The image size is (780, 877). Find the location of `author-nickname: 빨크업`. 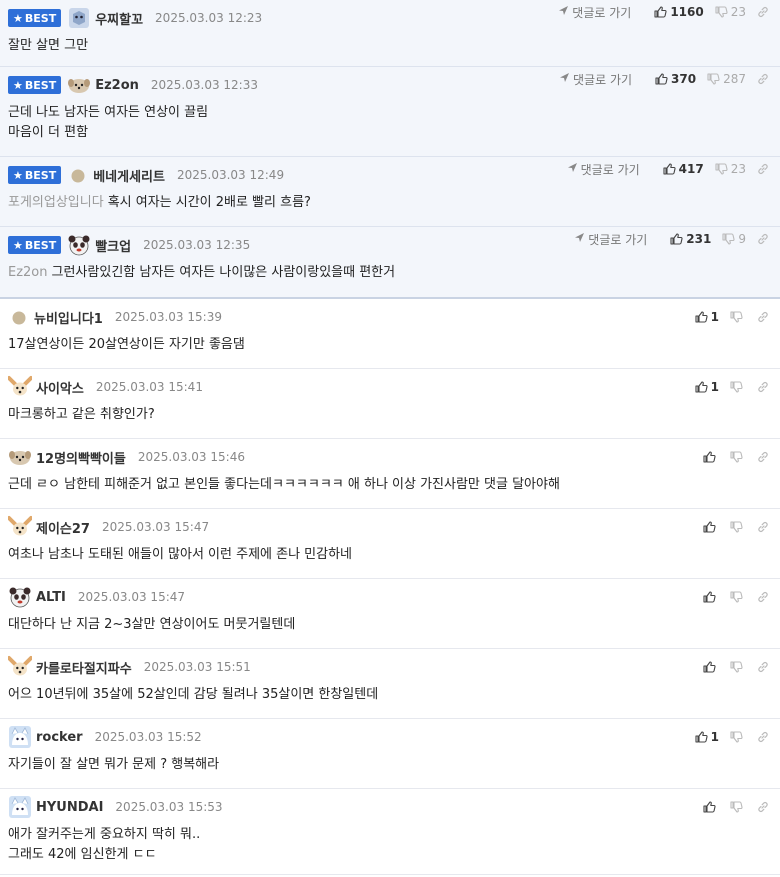

author-nickname: 빨크업 is located at coordinates (113, 245).